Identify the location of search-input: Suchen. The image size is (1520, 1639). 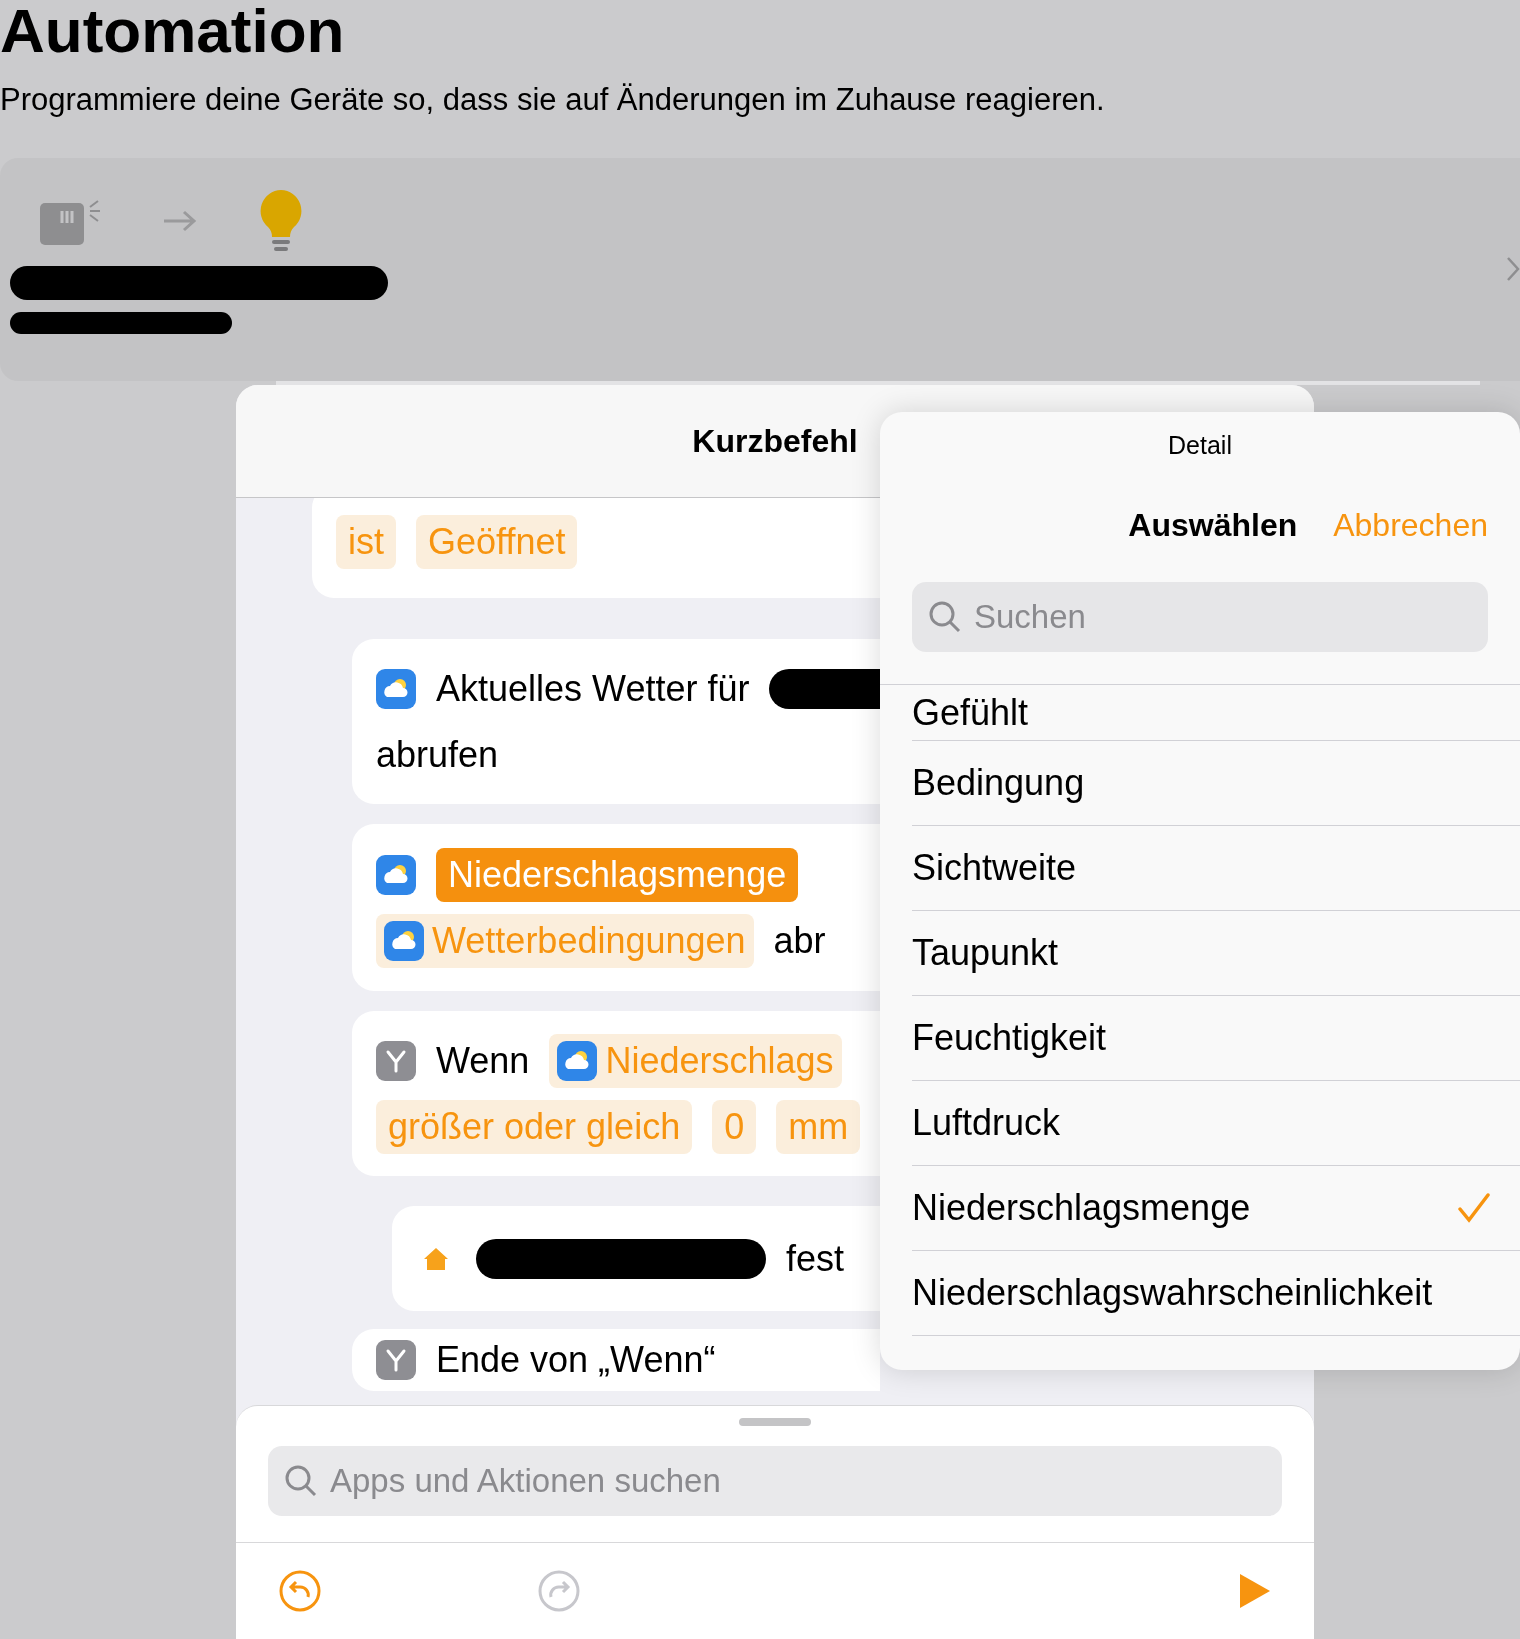
(1223, 617).